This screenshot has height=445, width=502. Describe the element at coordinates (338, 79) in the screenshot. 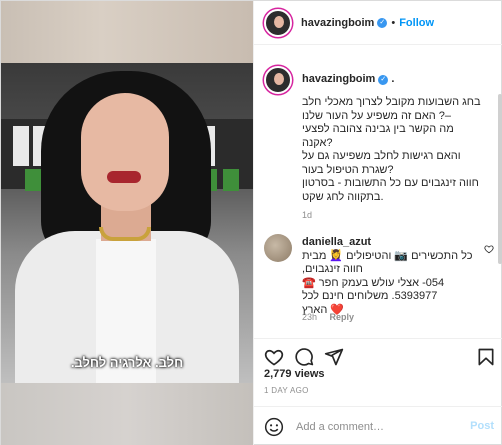

I see `caption-username: havazingboim` at that location.